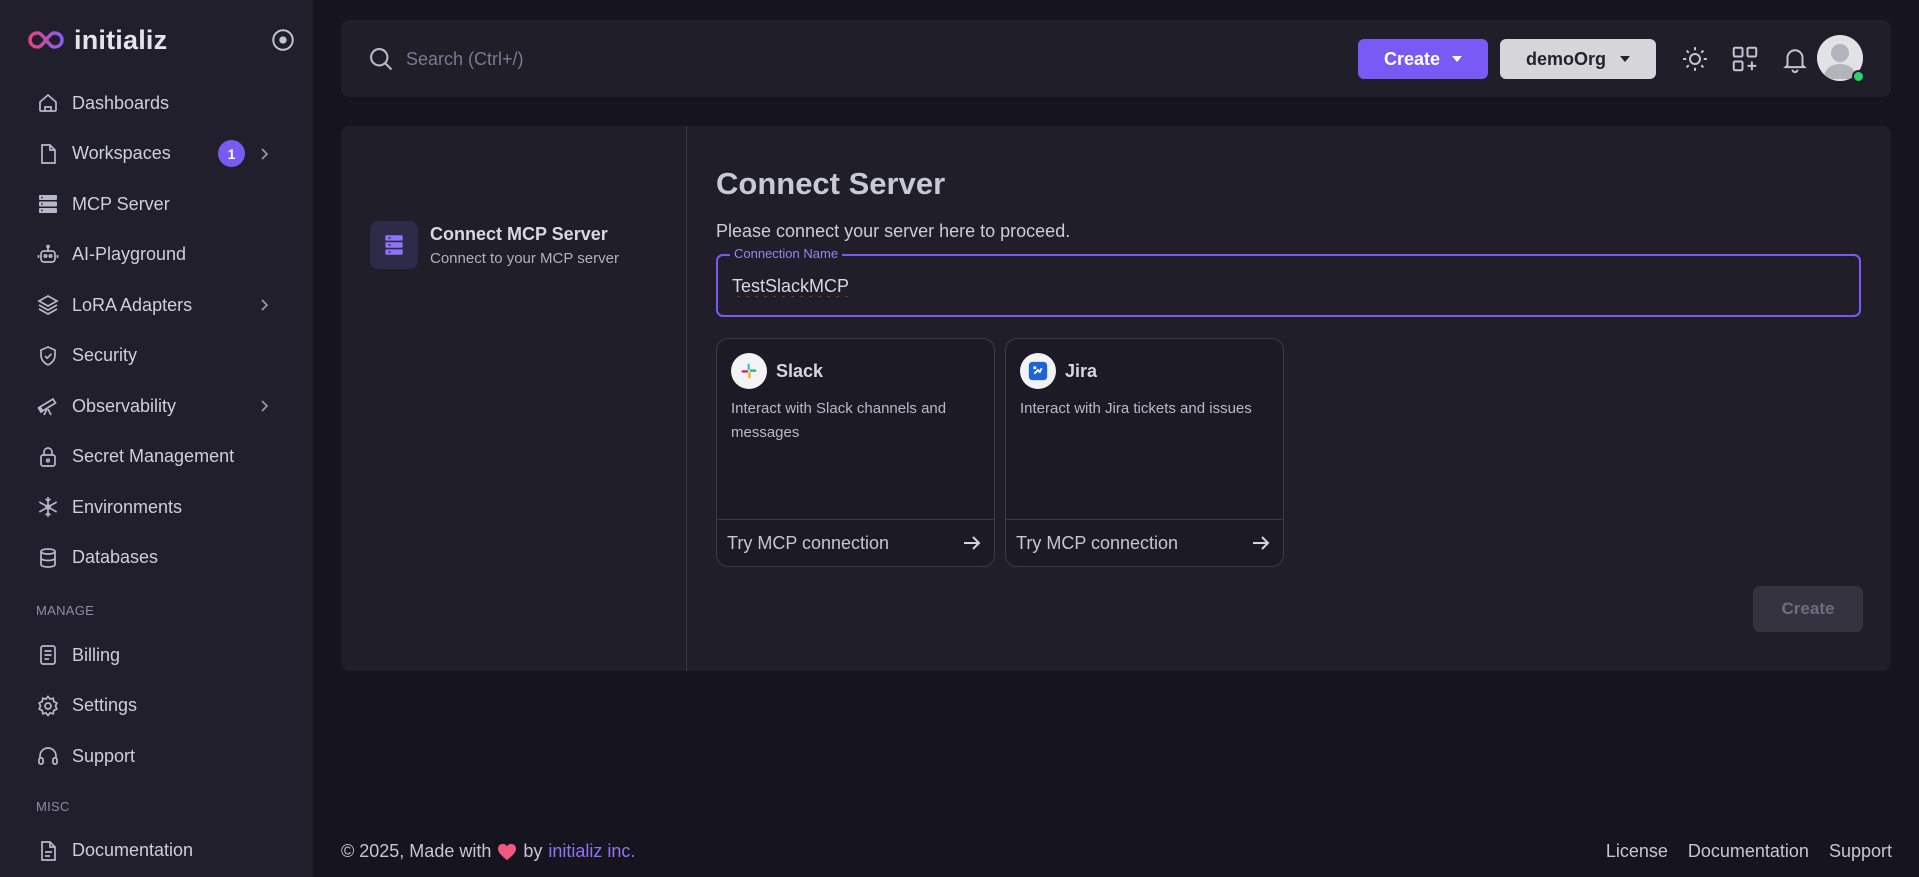  Describe the element at coordinates (133, 850) in the screenshot. I see `sidebar-item-label: Documentation` at that location.